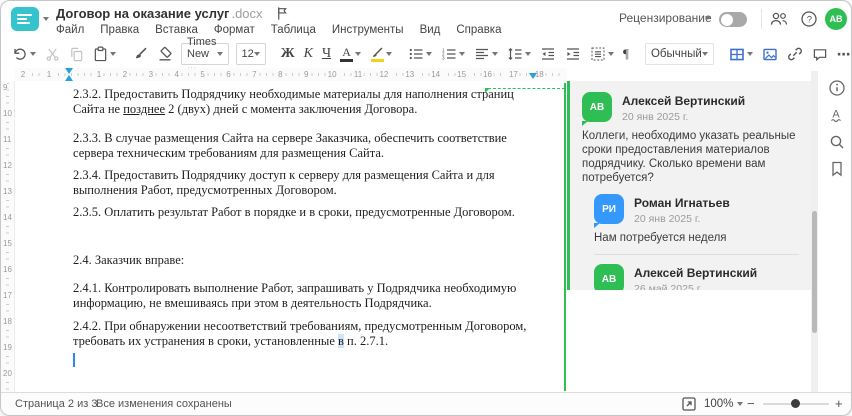 This screenshot has height=416, width=852. I want to click on ruler-number: 5, so click(202, 74).